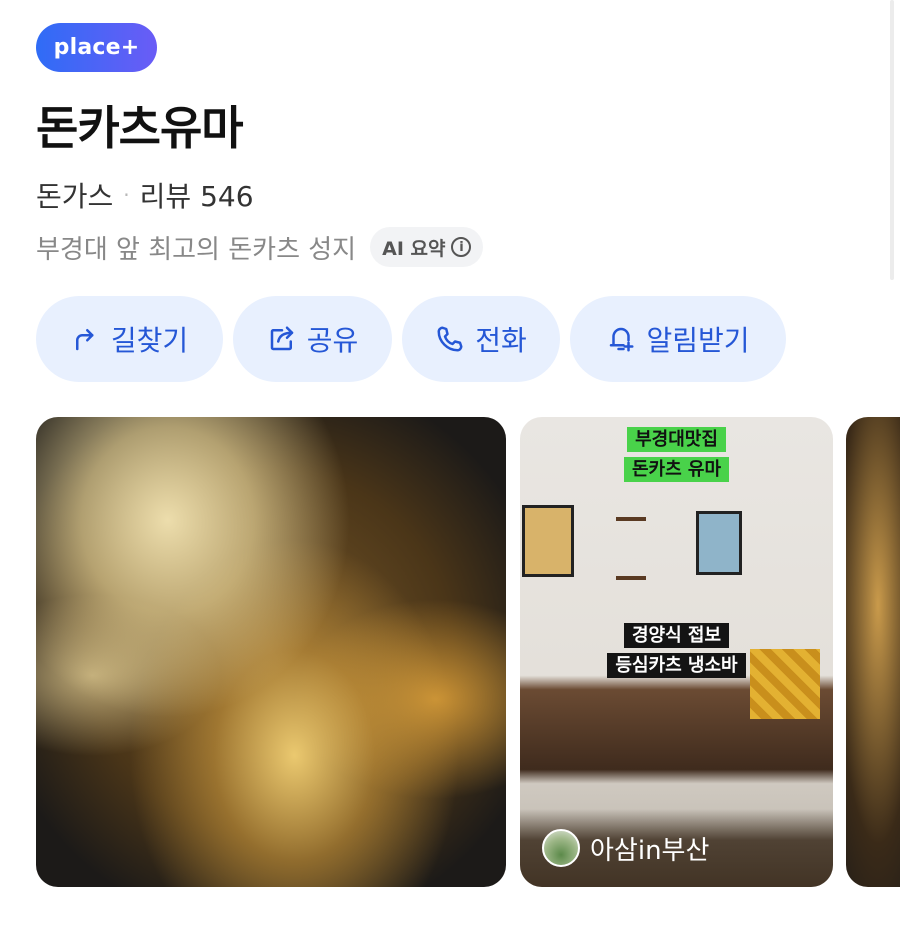 This screenshot has height=925, width=900. I want to click on info-icon: i, so click(461, 247).